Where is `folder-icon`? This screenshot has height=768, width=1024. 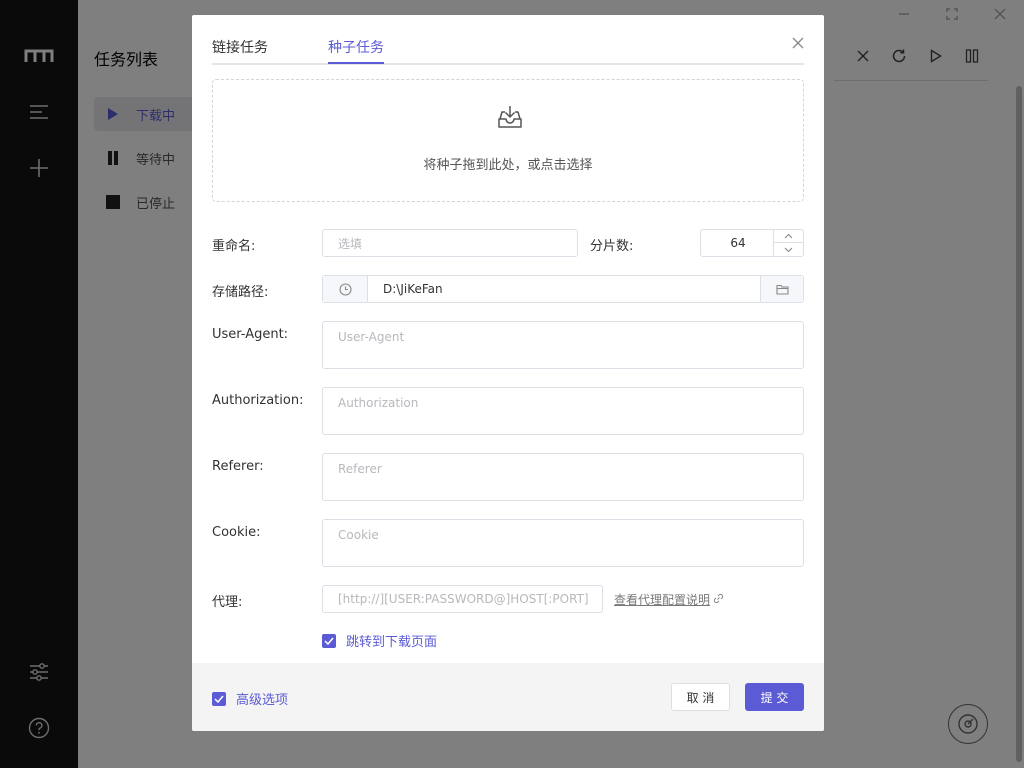 folder-icon is located at coordinates (781, 289).